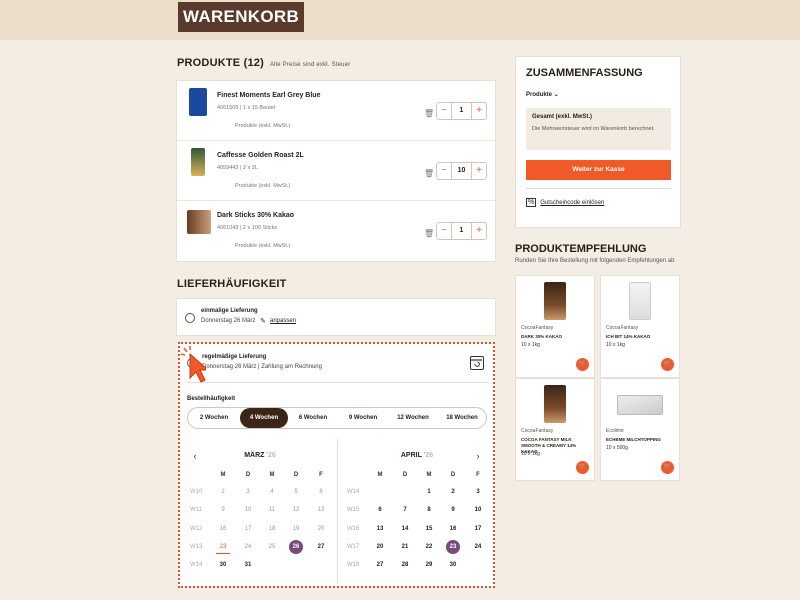  What do you see at coordinates (429, 565) in the screenshot?
I see `calendar-day: 29` at bounding box center [429, 565].